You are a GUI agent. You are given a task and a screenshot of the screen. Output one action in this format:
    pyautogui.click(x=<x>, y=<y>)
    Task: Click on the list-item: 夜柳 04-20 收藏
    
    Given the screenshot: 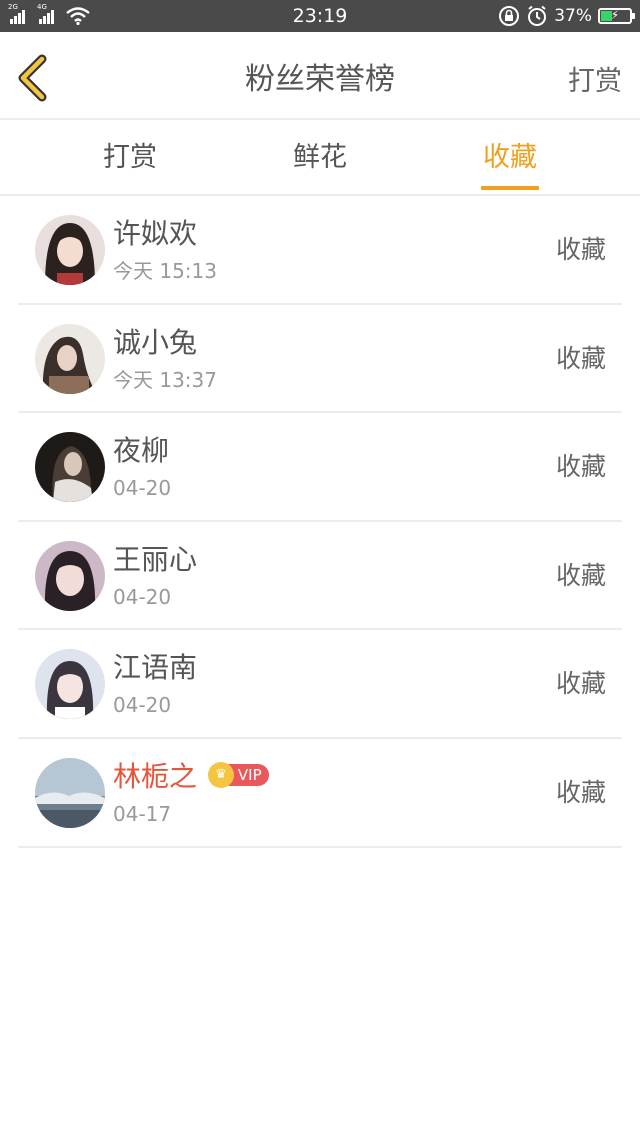 What is the action you would take?
    pyautogui.click(x=320, y=467)
    